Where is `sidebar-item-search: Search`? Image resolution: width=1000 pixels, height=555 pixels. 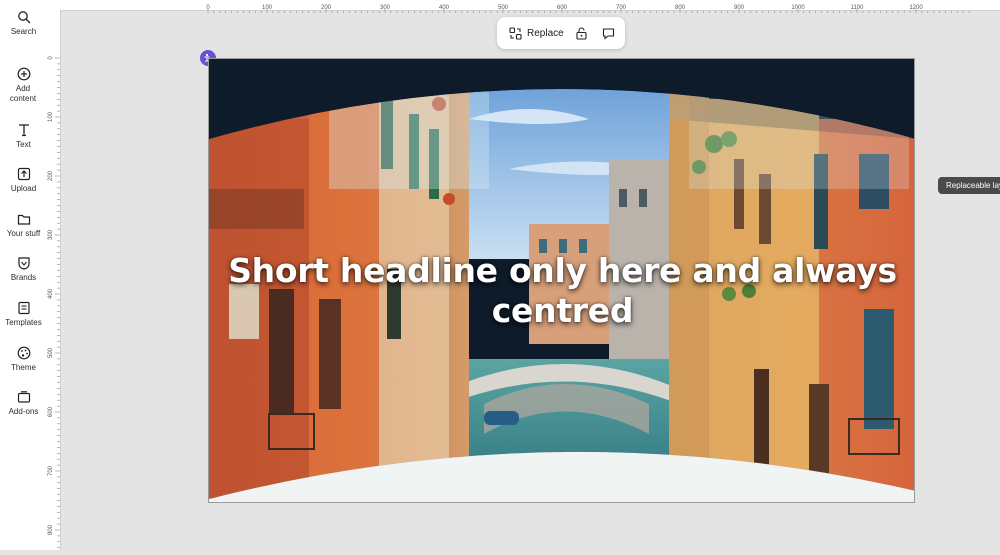
sidebar-item-search: Search is located at coordinates (23, 23).